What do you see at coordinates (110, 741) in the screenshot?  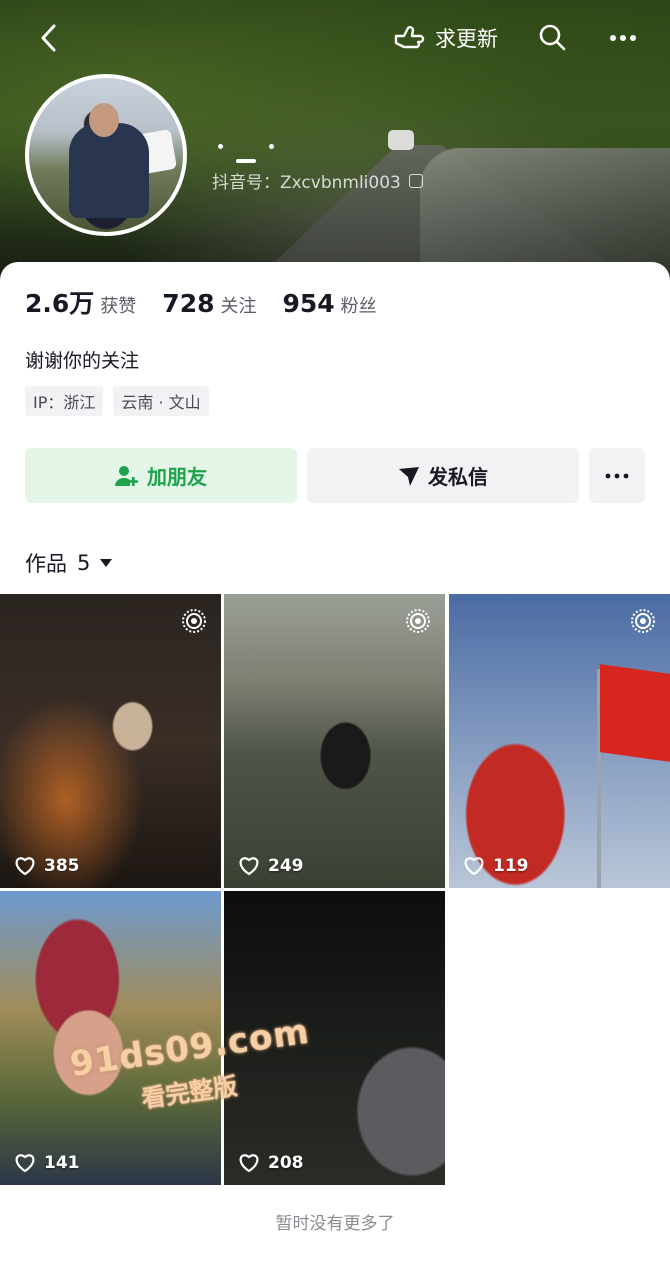 I see `video-tile: 385` at bounding box center [110, 741].